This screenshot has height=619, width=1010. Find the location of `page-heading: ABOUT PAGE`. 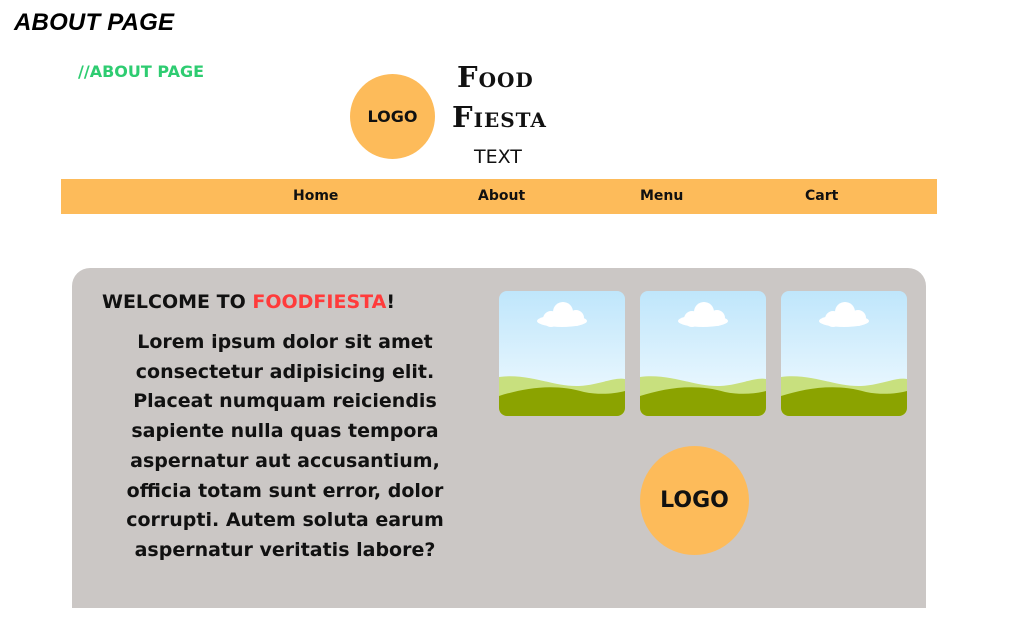

page-heading: ABOUT PAGE is located at coordinates (94, 22).